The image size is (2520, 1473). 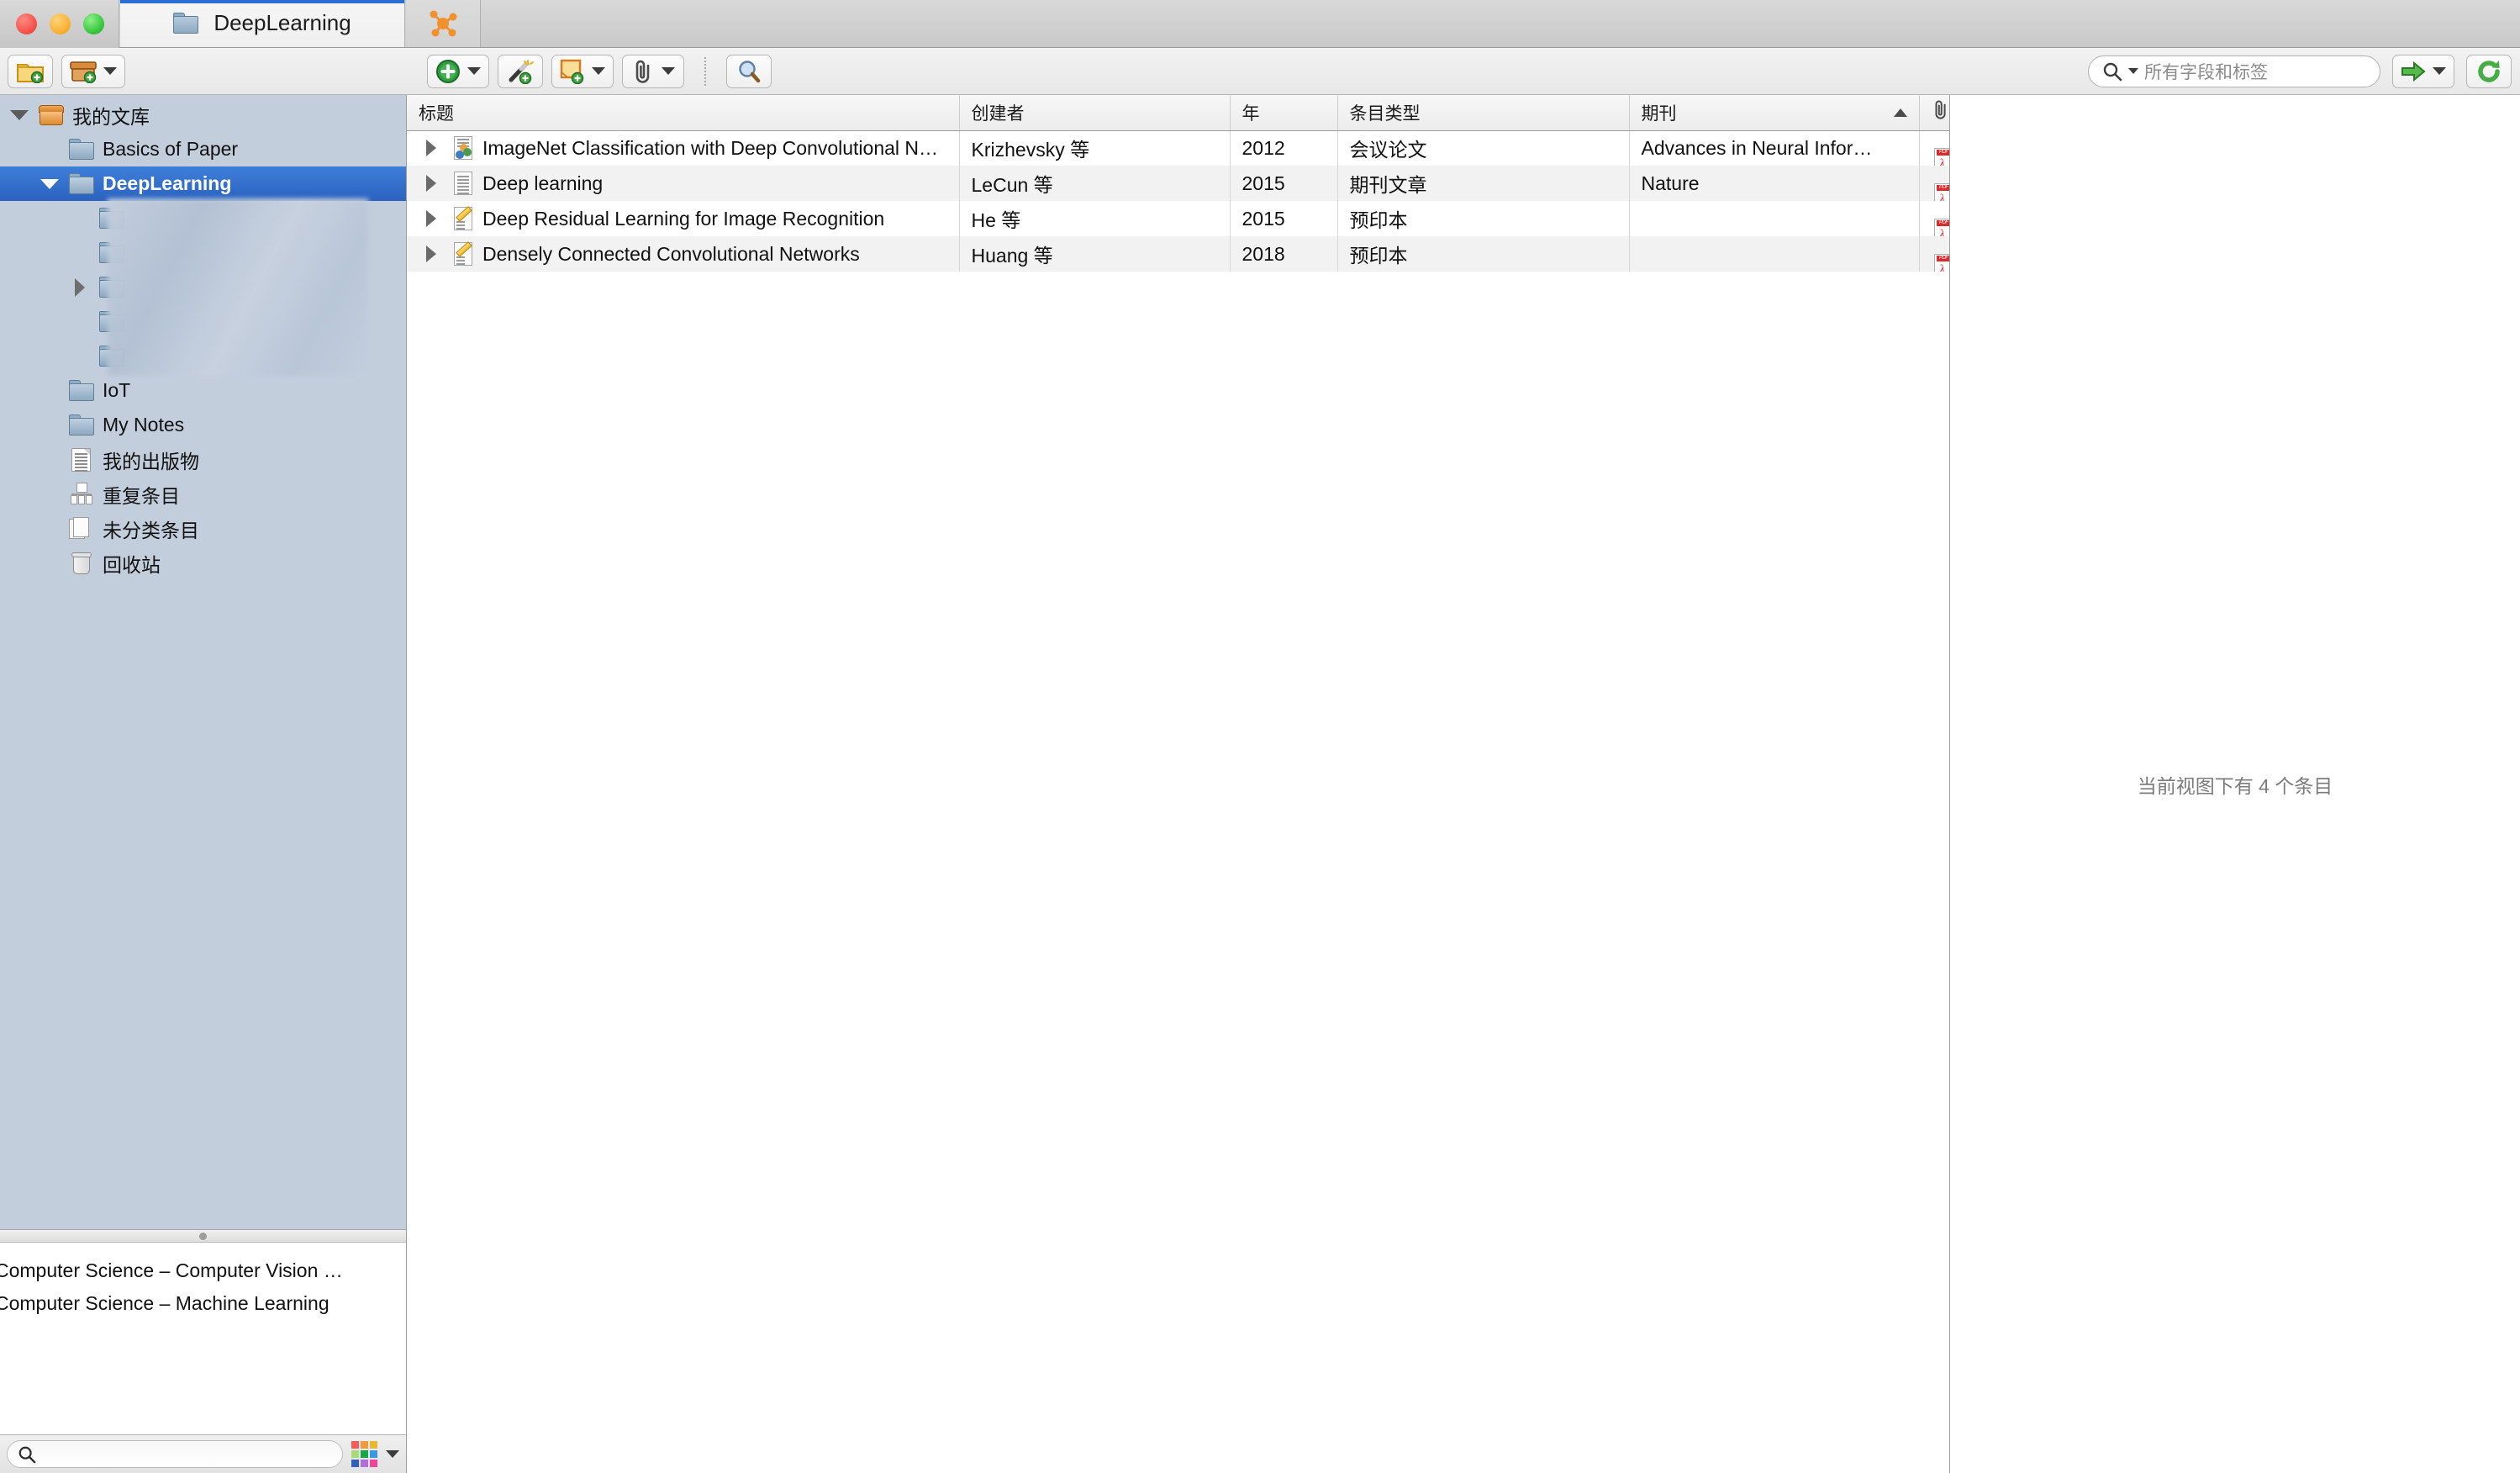 I want to click on add-item-by-identifier-button, so click(x=520, y=71).